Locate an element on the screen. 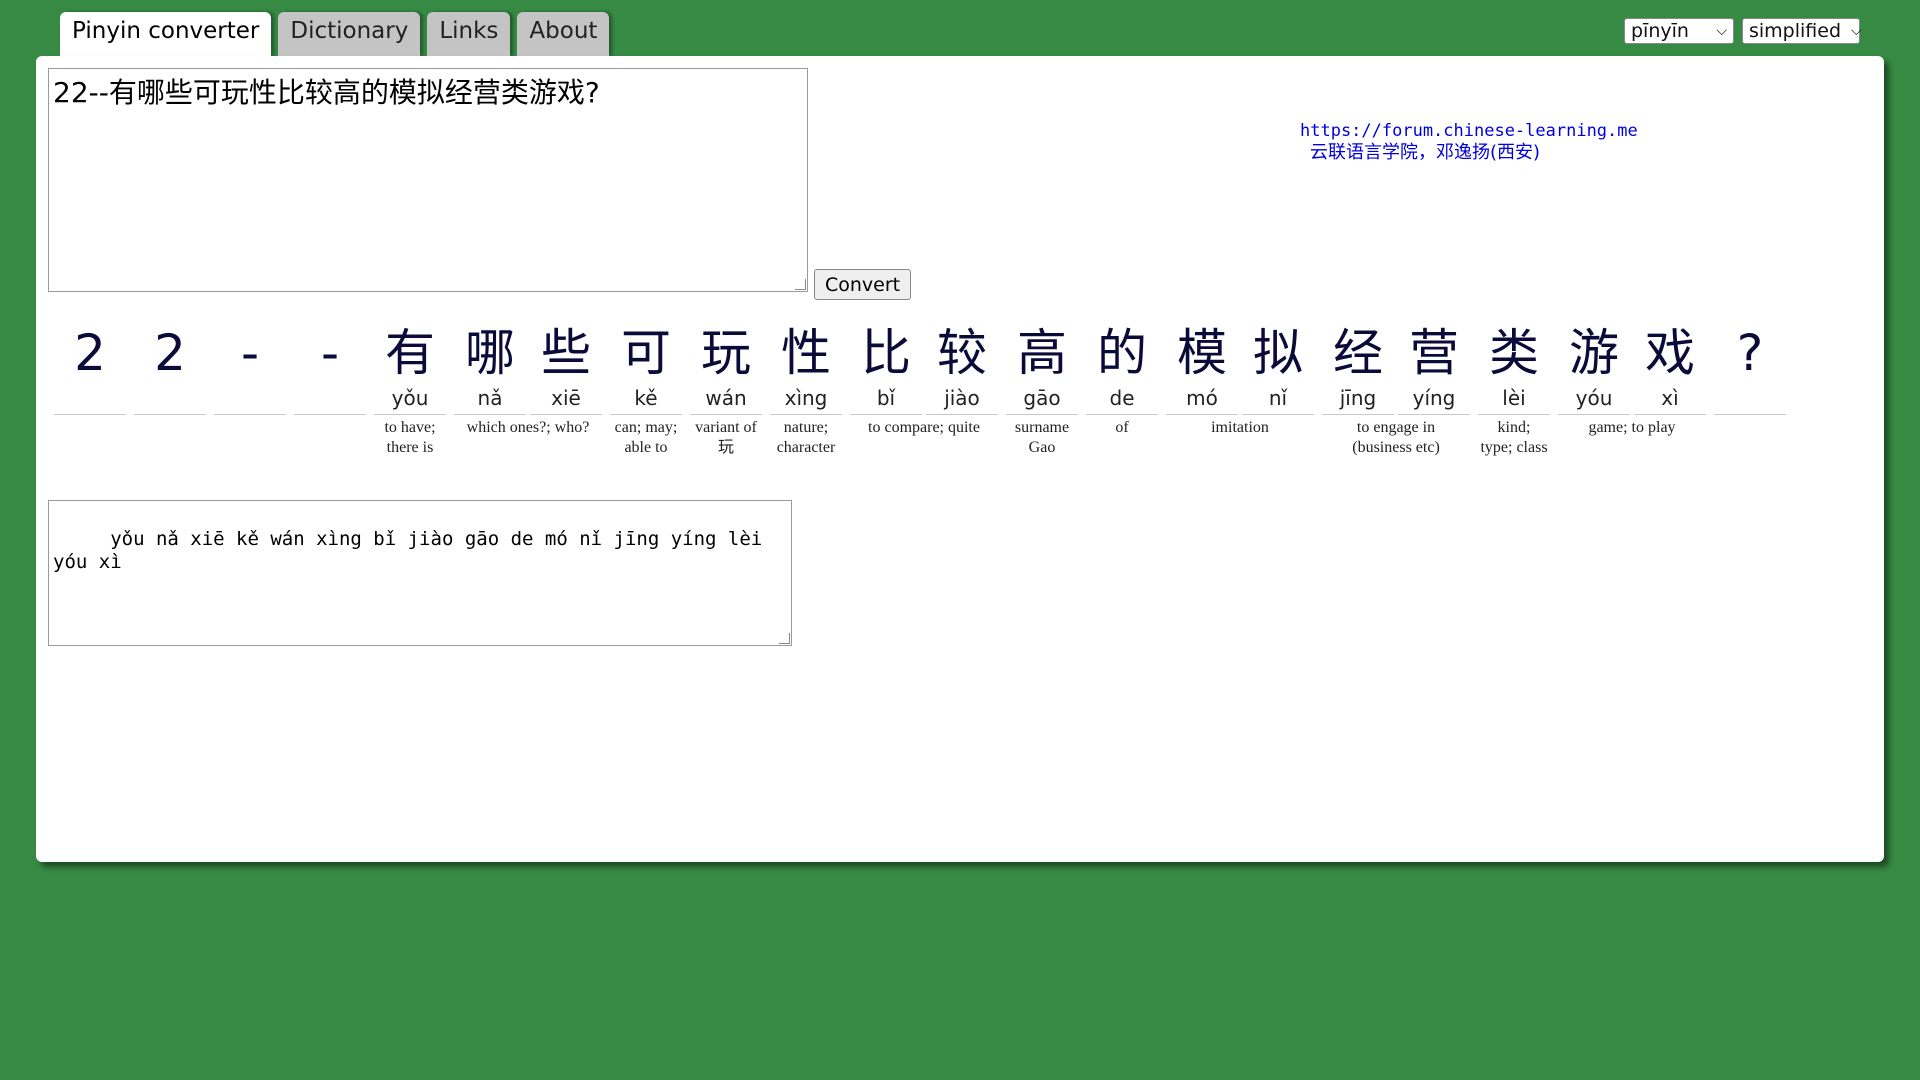 The width and height of the screenshot is (1920, 1080). chinese-input-value: 22--有哪些可玩性比较高的模拟经营类游戏? is located at coordinates (326, 92).